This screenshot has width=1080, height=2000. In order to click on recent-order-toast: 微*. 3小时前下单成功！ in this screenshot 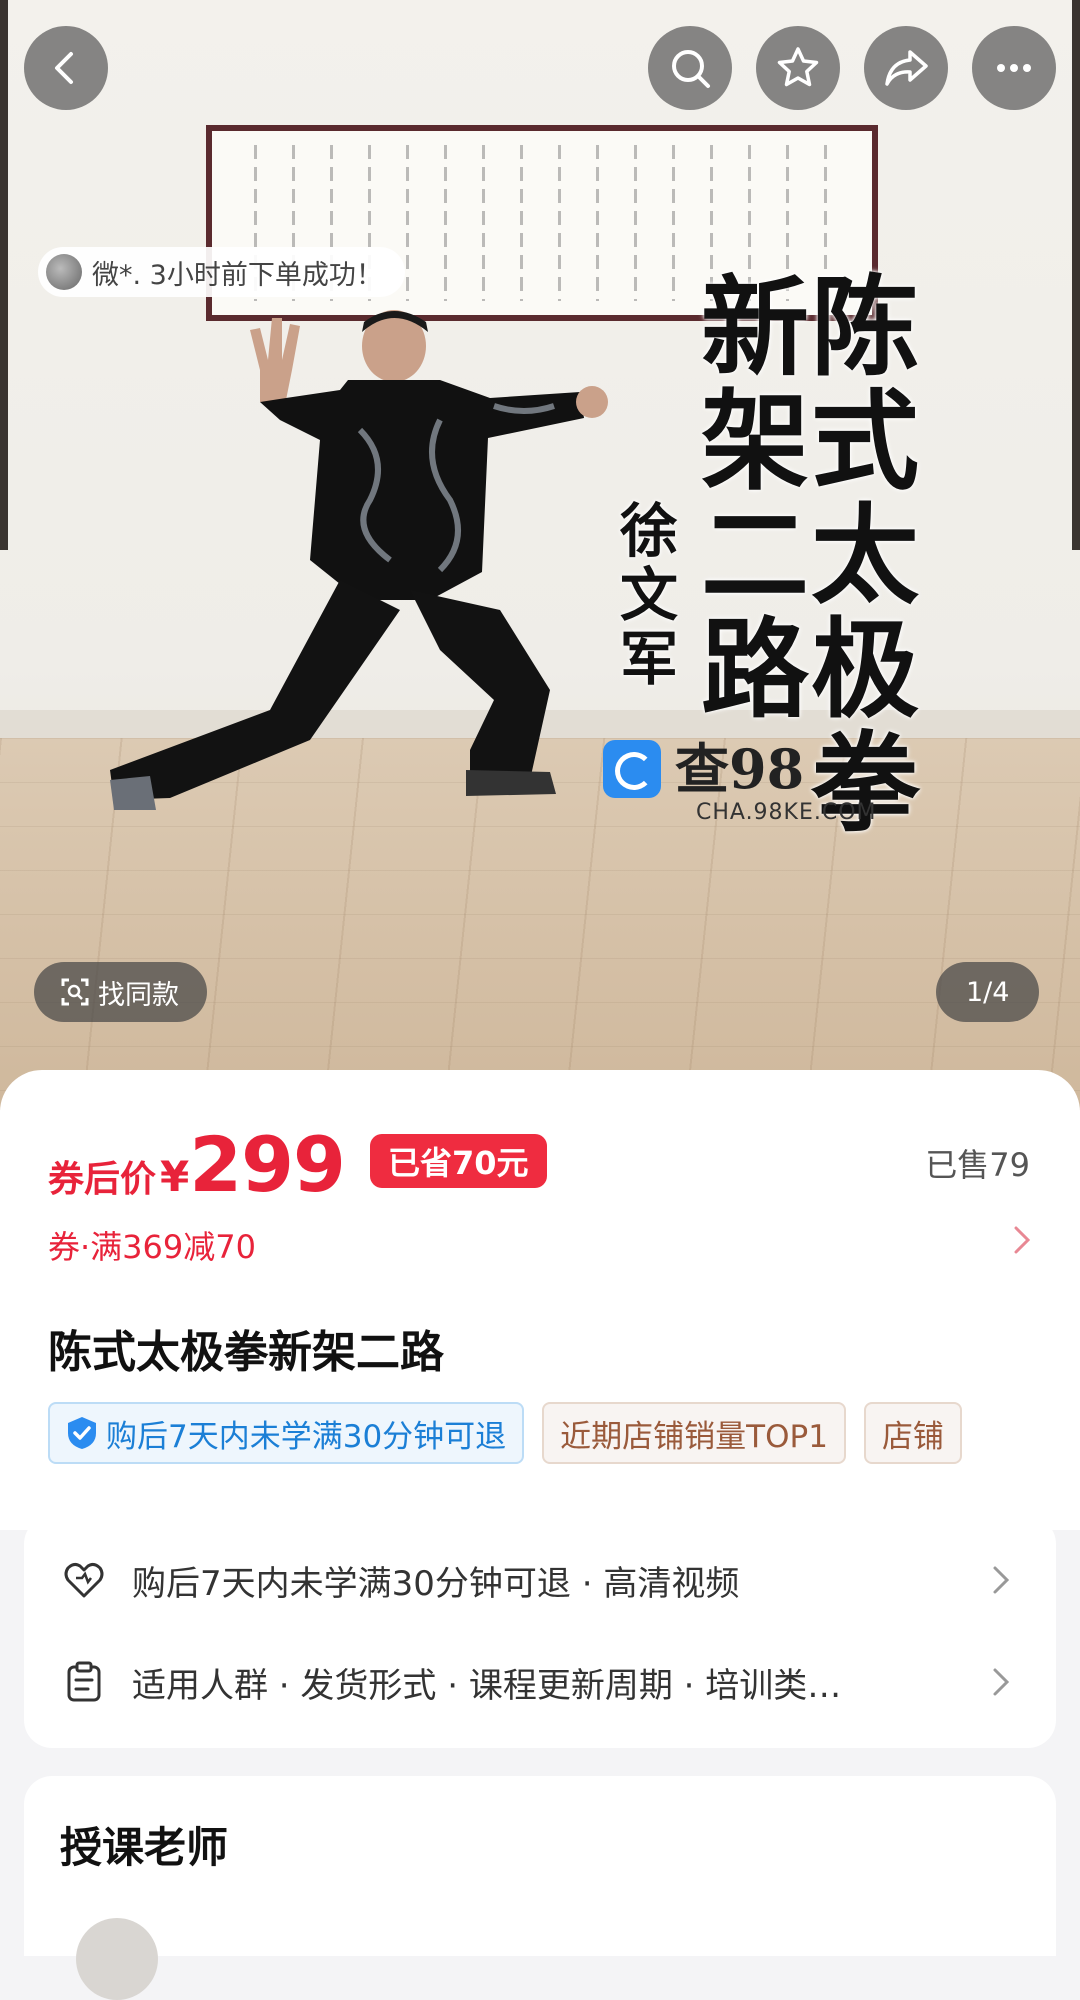, I will do `click(221, 272)`.